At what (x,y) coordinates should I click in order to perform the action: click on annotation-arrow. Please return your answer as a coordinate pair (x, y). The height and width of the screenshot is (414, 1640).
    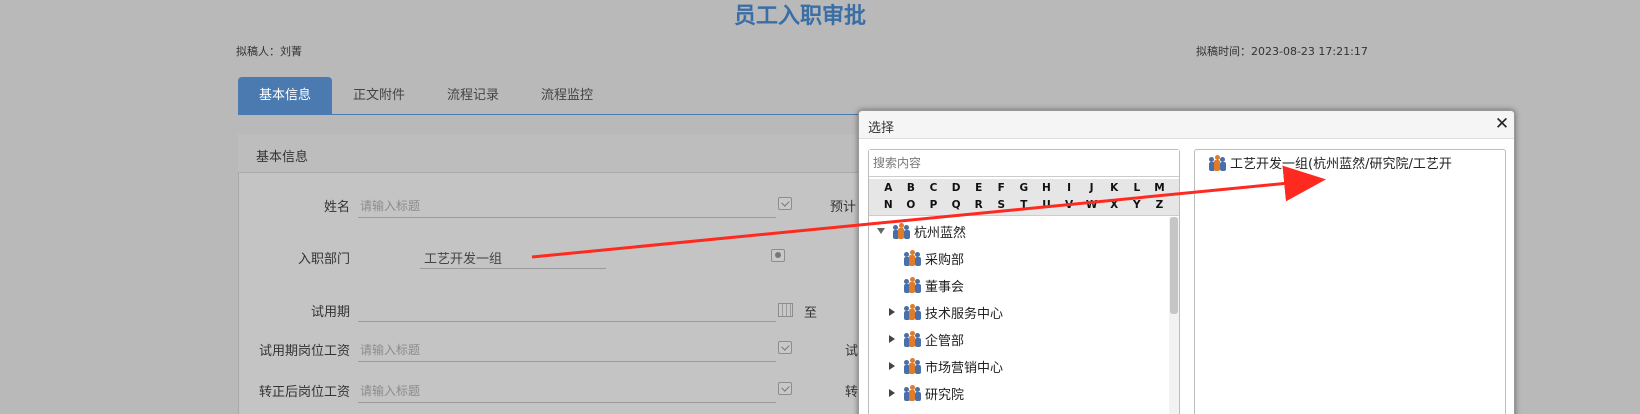
    Looking at the image, I should click on (928, 212).